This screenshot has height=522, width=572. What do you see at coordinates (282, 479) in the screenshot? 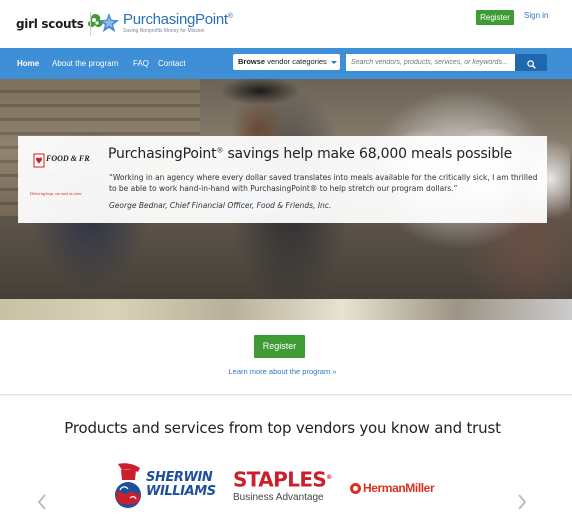
I see `staples-wordmark: STAPLES®` at bounding box center [282, 479].